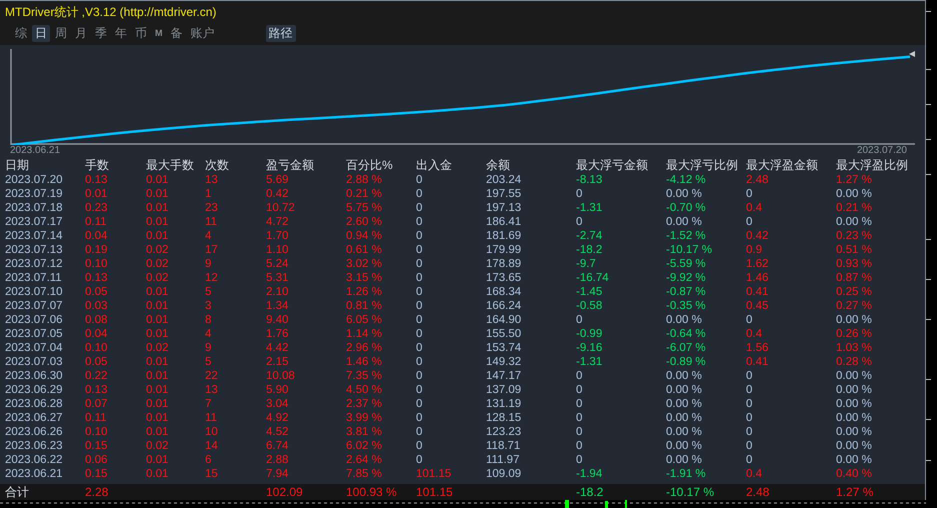 This screenshot has width=937, height=508. What do you see at coordinates (686, 208) in the screenshot?
I see `table-cell-text: -0.70 %` at bounding box center [686, 208].